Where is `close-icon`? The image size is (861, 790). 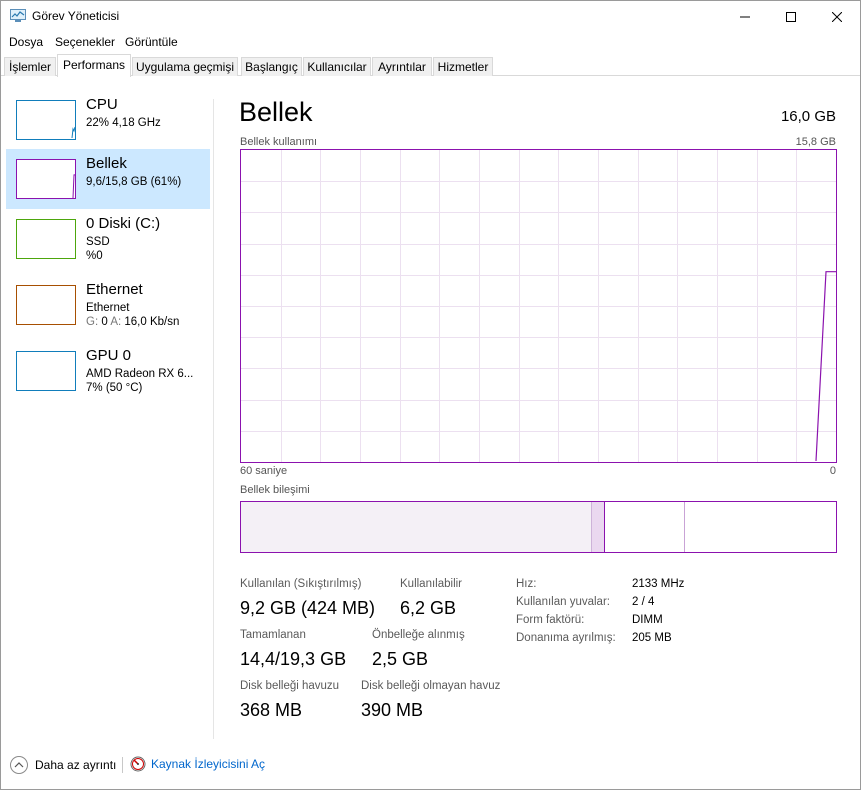 close-icon is located at coordinates (837, 16).